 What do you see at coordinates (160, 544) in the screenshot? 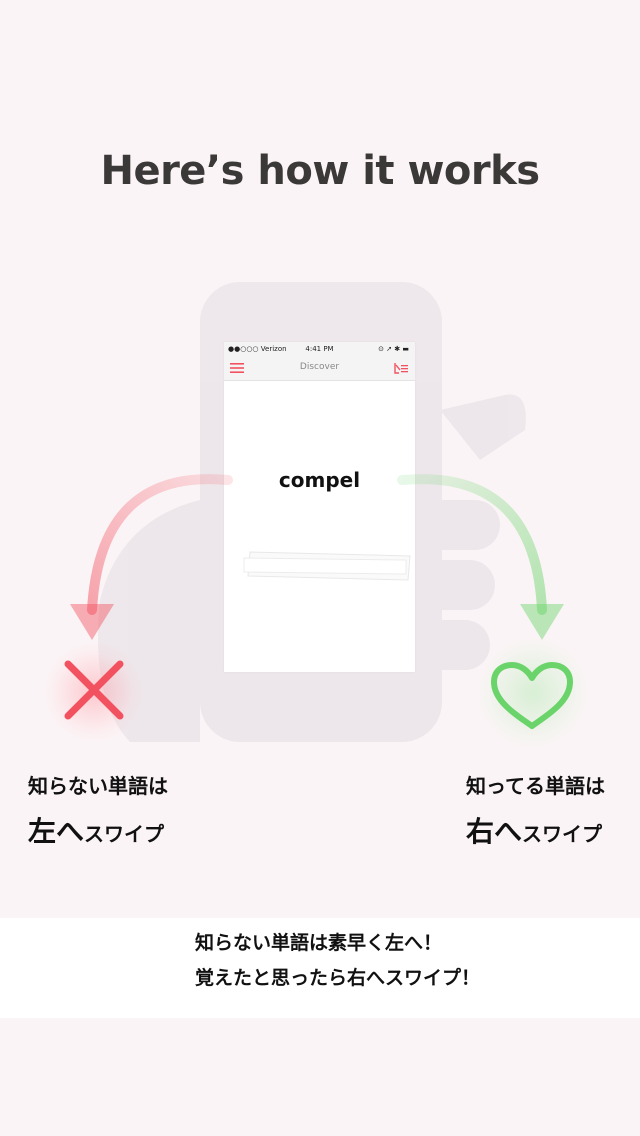
I see `left-swipe-arrow` at bounding box center [160, 544].